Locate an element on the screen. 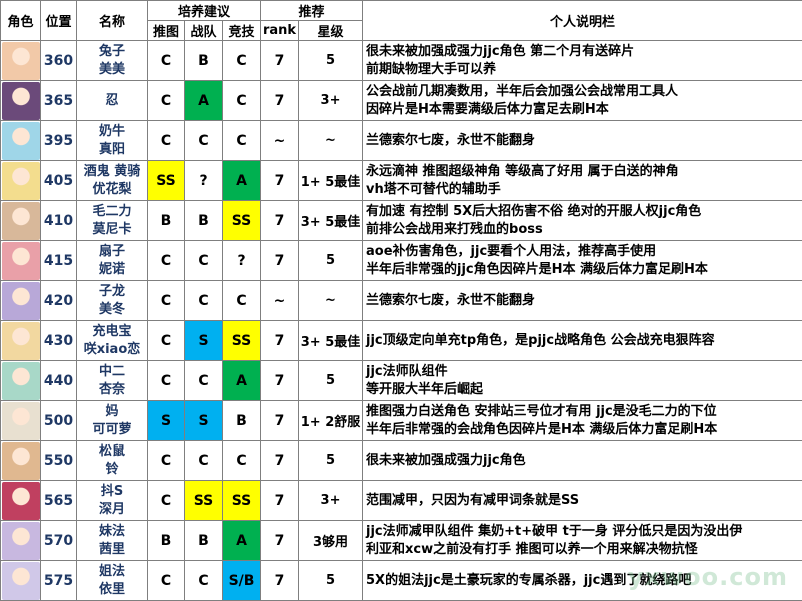  table-row: 565 抖S 深月 C SS SS 7 3+ 范围减甲，只因为有减甲词条就是SS is located at coordinates (401, 500).